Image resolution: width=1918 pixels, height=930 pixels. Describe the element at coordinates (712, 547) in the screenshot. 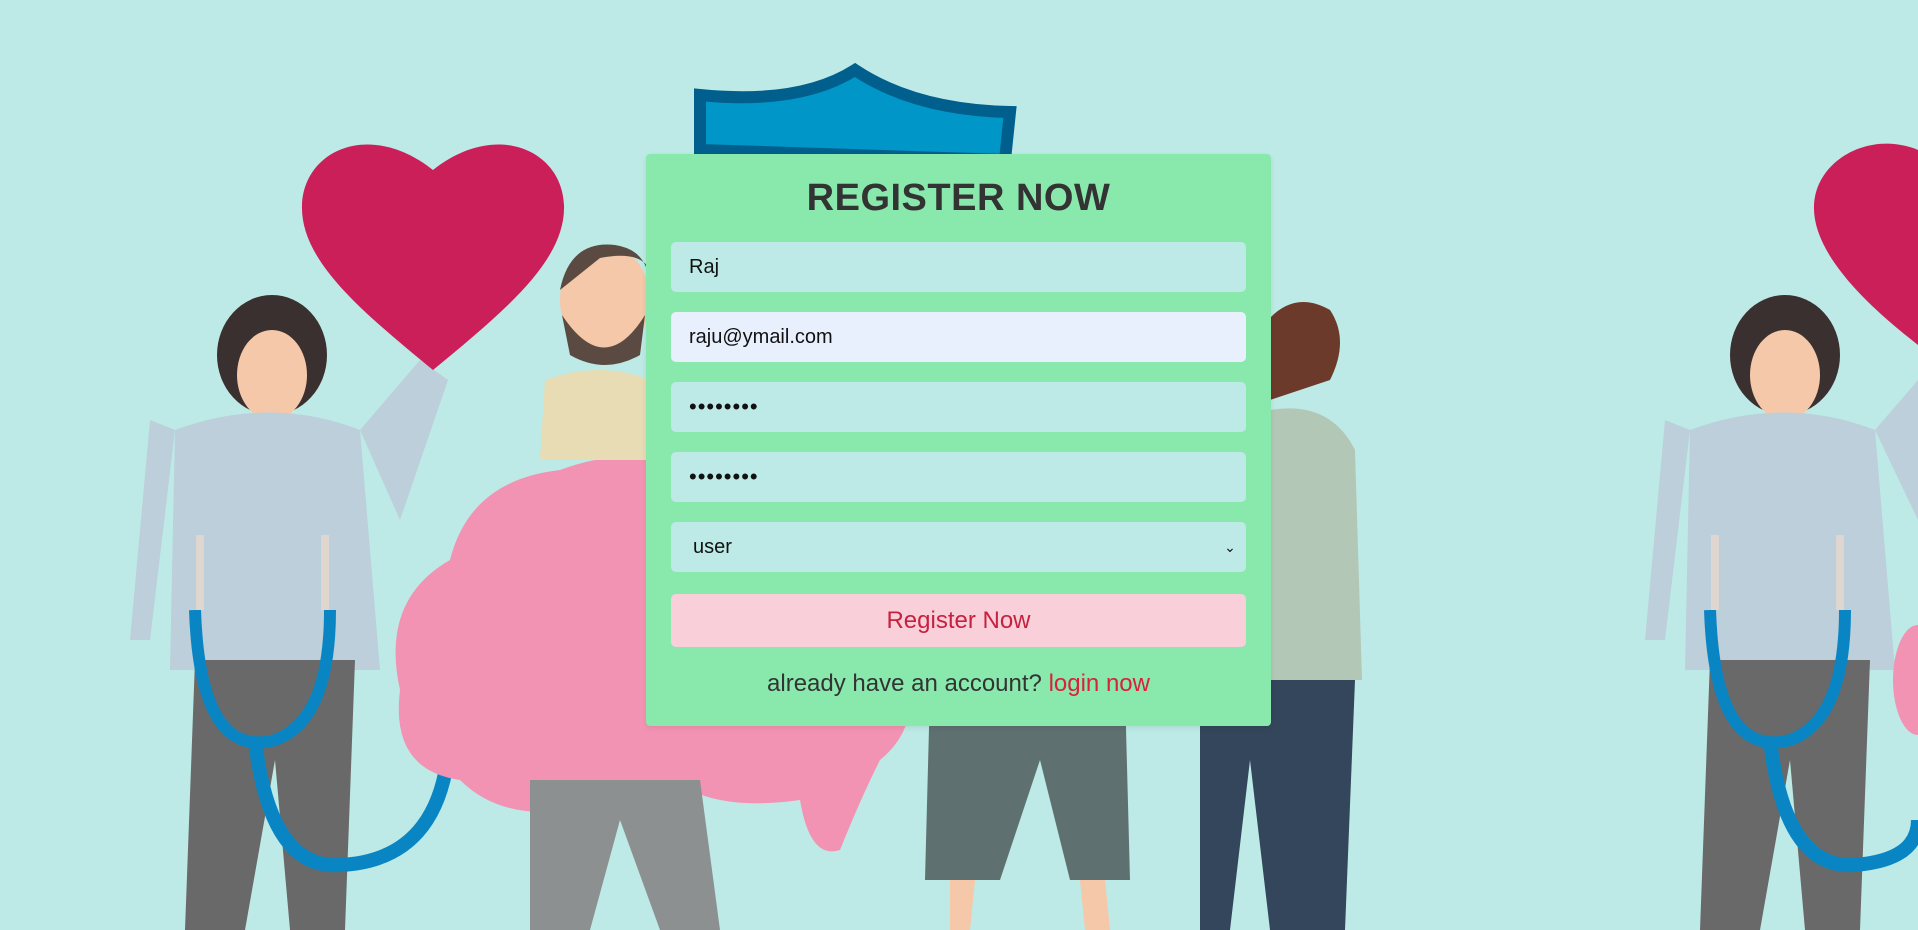

I see `user-type-selected-value: user` at that location.